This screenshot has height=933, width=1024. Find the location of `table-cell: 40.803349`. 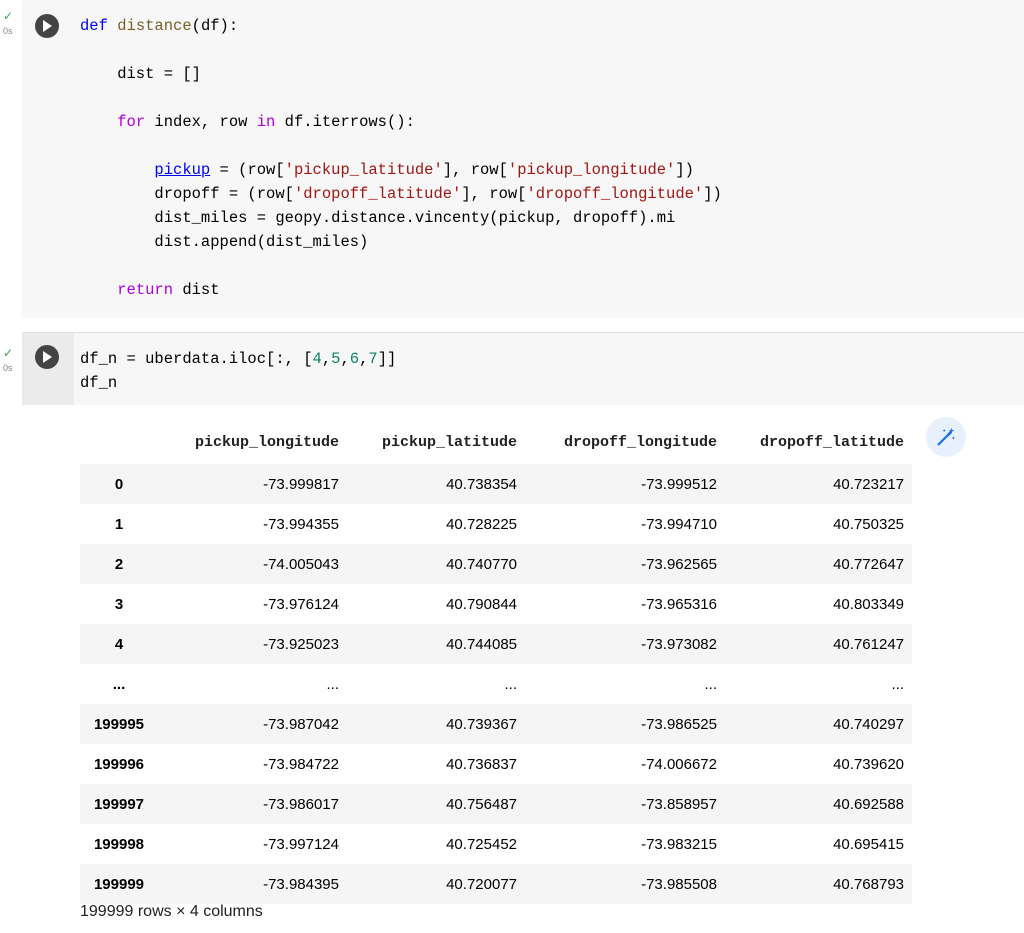

table-cell: 40.803349 is located at coordinates (868, 604).